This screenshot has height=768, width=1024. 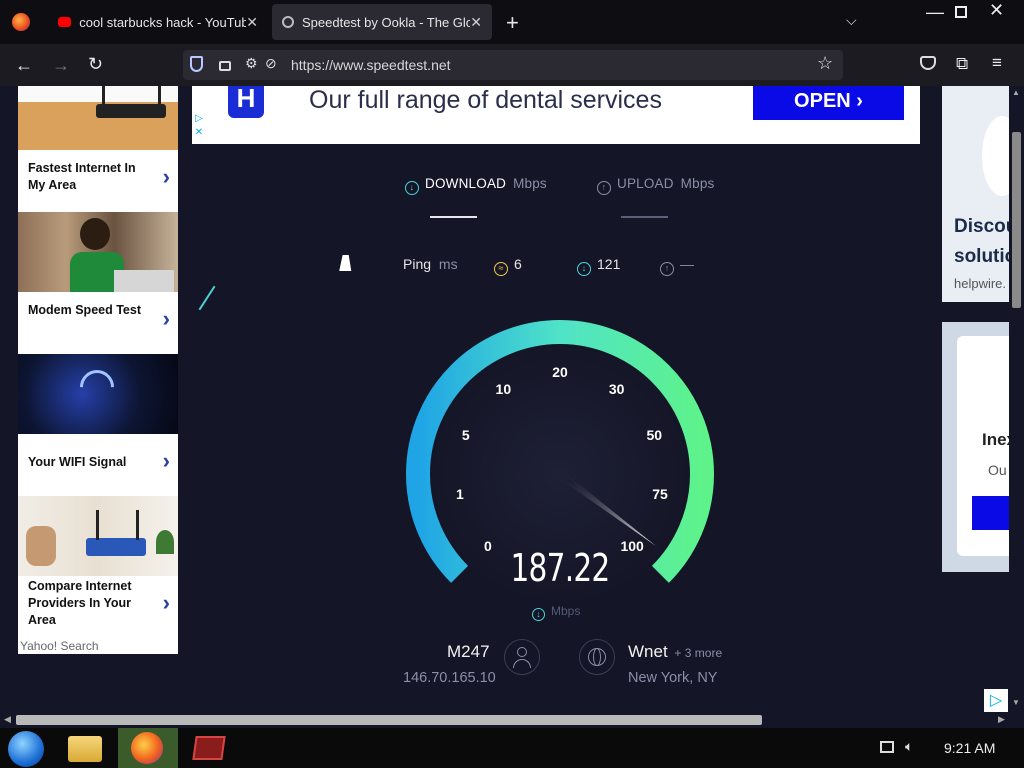 What do you see at coordinates (95, 64) in the screenshot?
I see `reload-icon: ↻` at bounding box center [95, 64].